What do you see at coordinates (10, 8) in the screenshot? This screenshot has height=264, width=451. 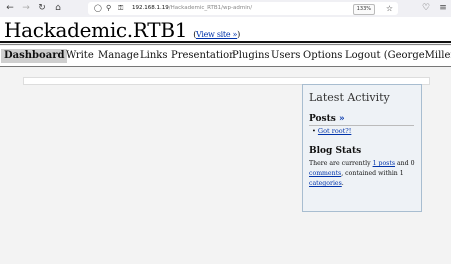 I see `back-icon: ←` at bounding box center [10, 8].